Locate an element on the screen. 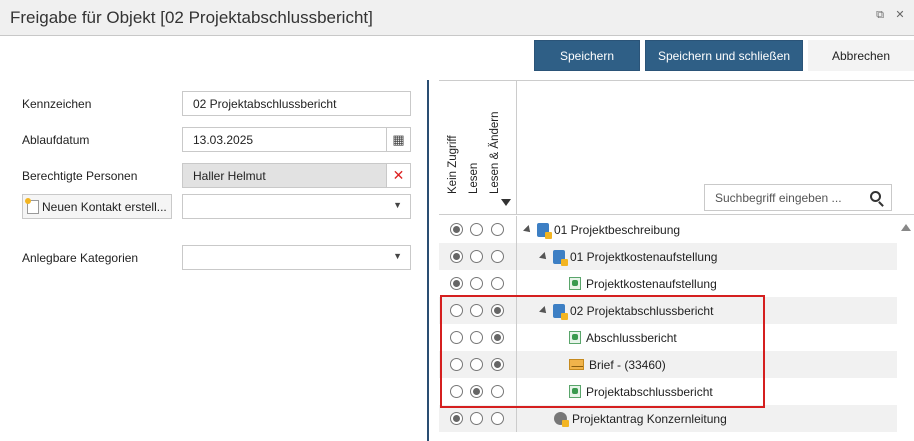 The image size is (914, 441). tree-item-label: Projektkostenaufstellung is located at coordinates (651, 283).